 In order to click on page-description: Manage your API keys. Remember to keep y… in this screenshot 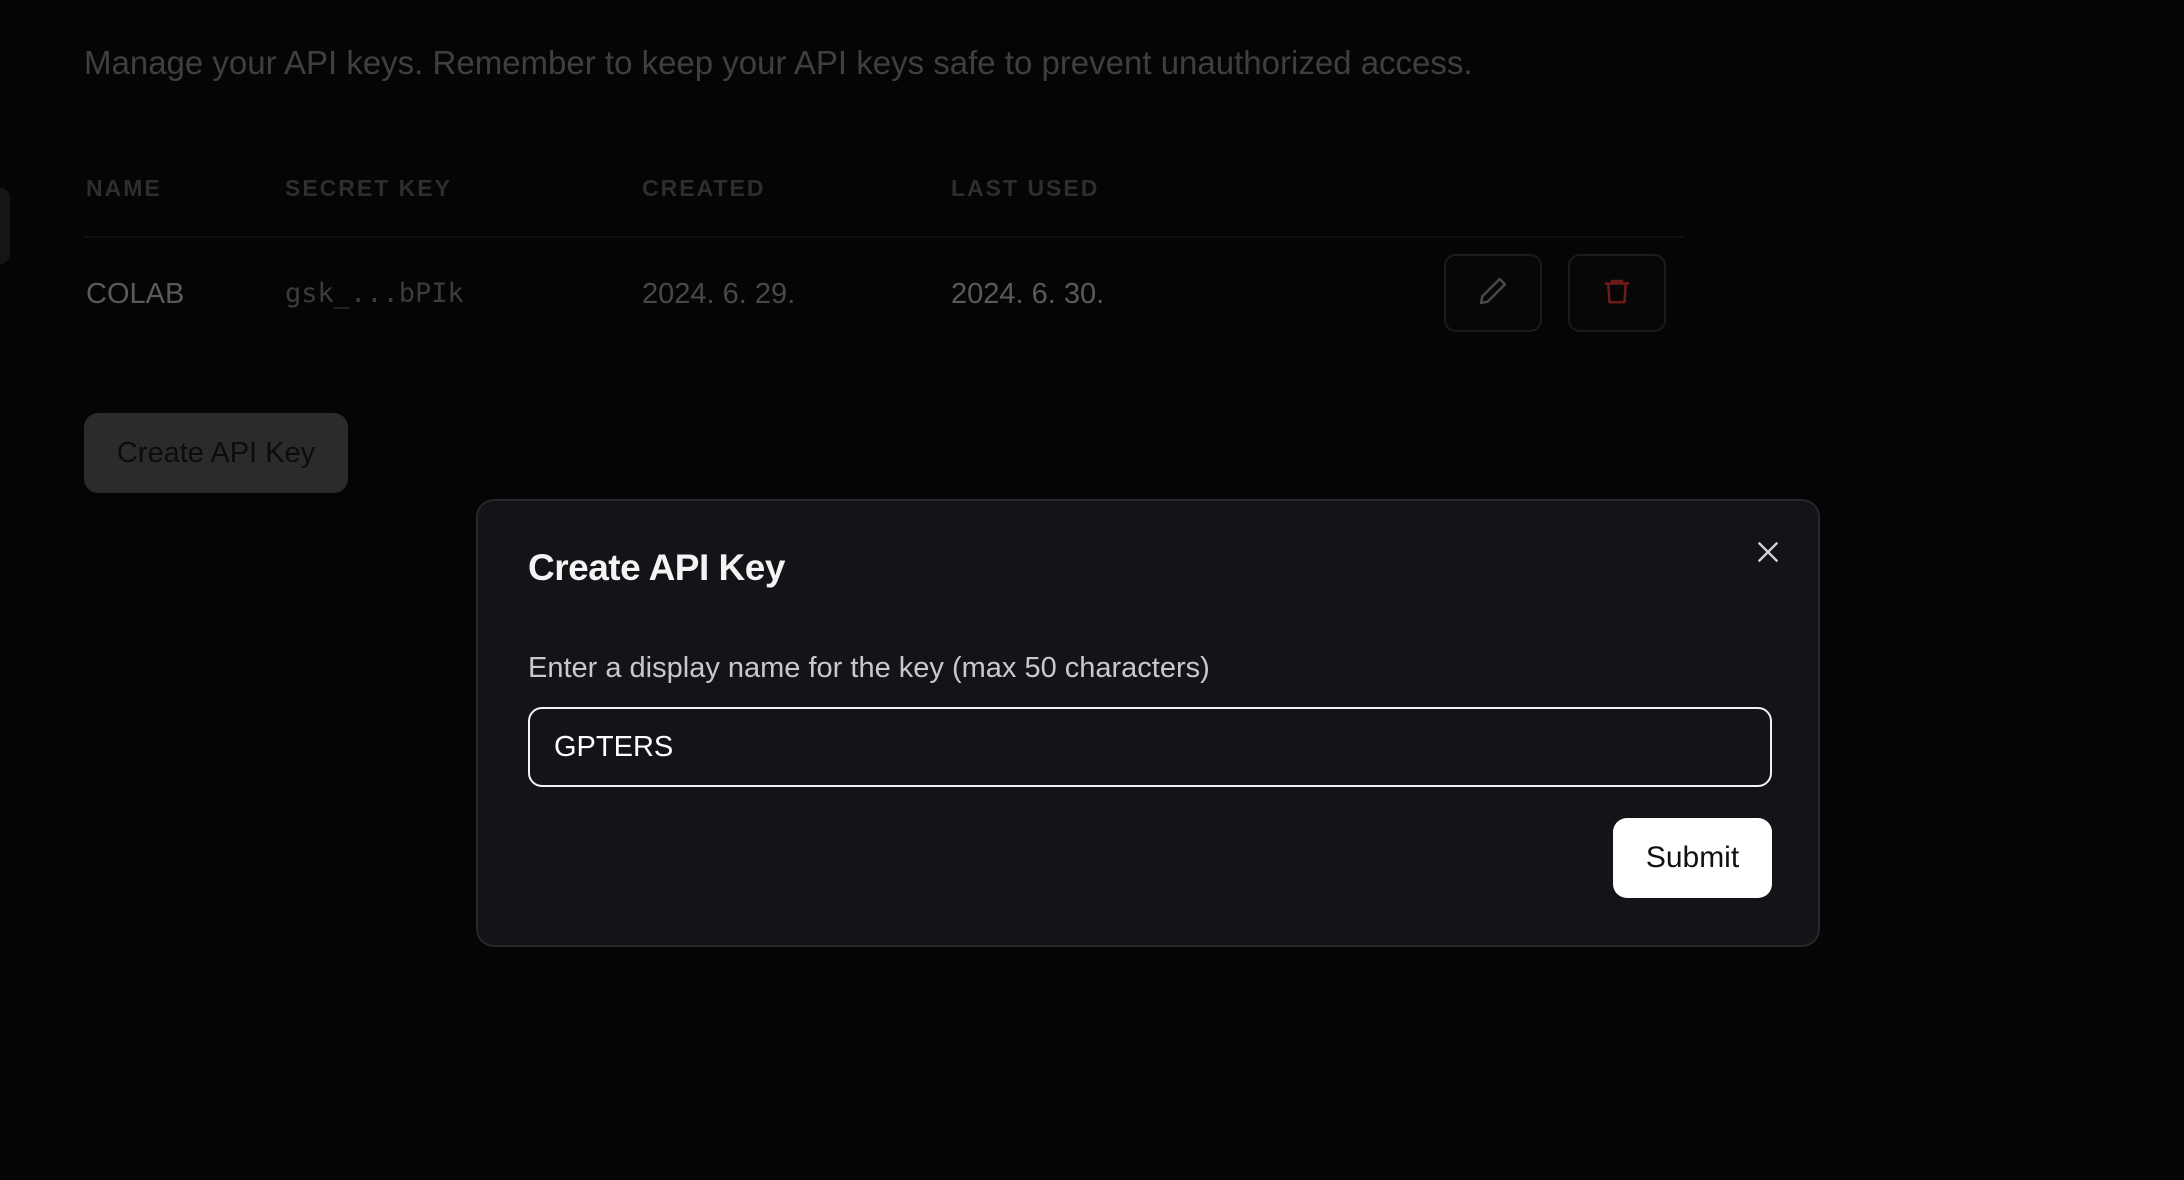, I will do `click(778, 62)`.